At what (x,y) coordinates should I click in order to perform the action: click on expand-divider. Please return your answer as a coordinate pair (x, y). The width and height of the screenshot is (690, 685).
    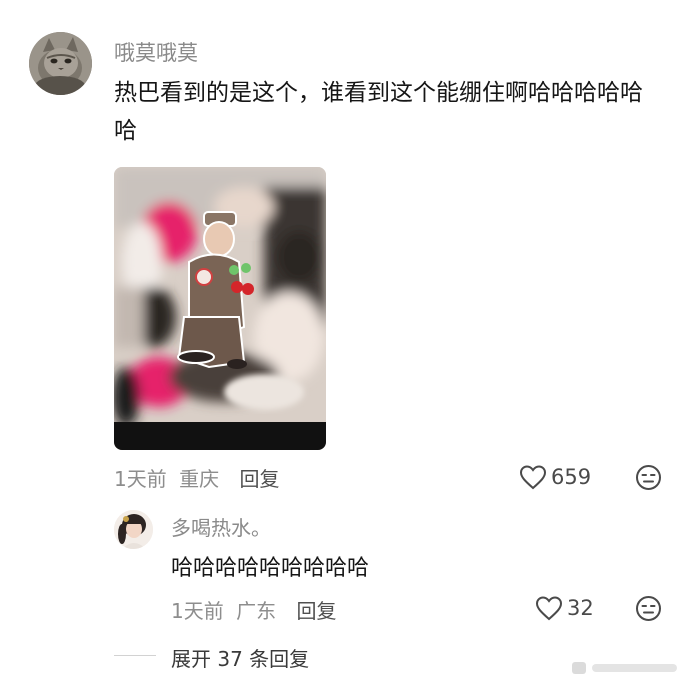
    Looking at the image, I should click on (135, 655).